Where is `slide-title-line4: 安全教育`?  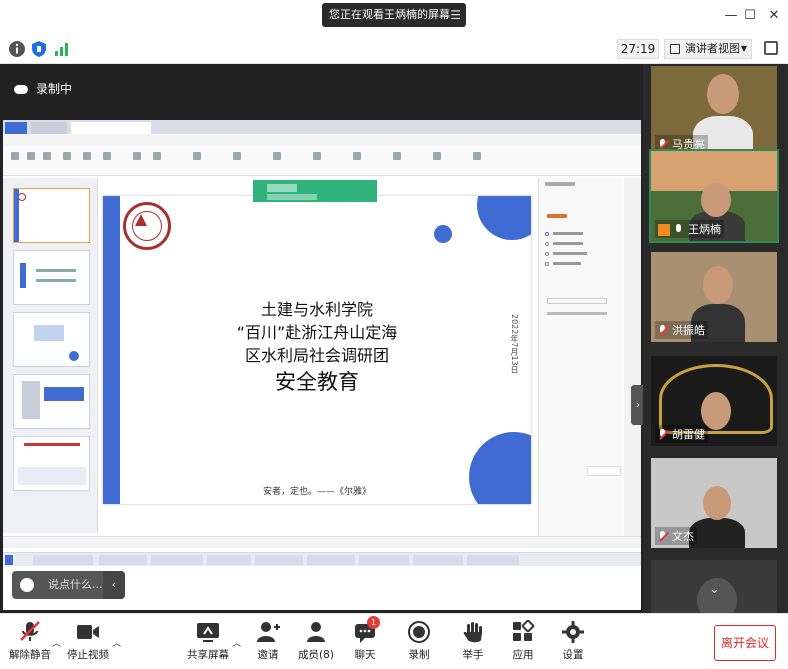
slide-title-line4: 安全教育 is located at coordinates (317, 382).